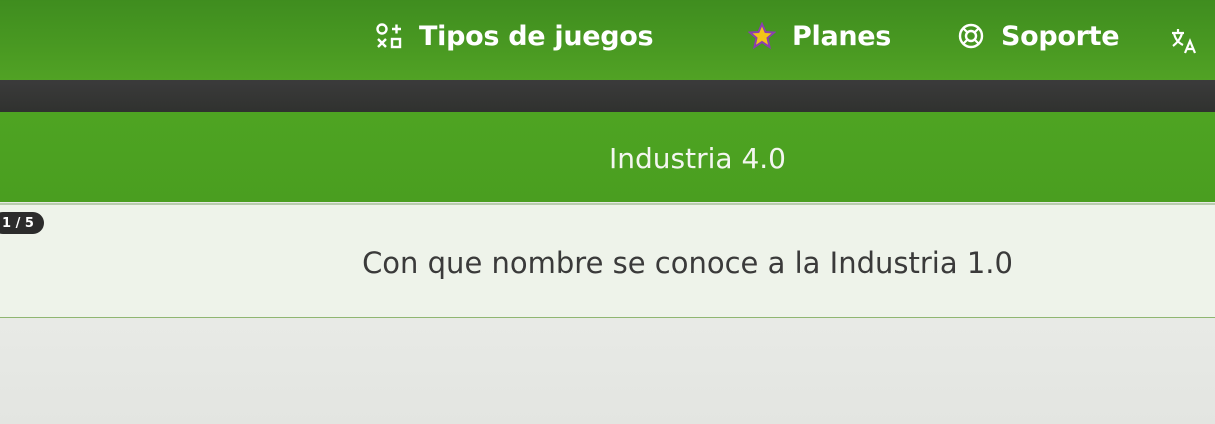 The width and height of the screenshot is (1215, 424). What do you see at coordinates (536, 36) in the screenshot?
I see `nav-game-types-label: Tipos de juegos` at bounding box center [536, 36].